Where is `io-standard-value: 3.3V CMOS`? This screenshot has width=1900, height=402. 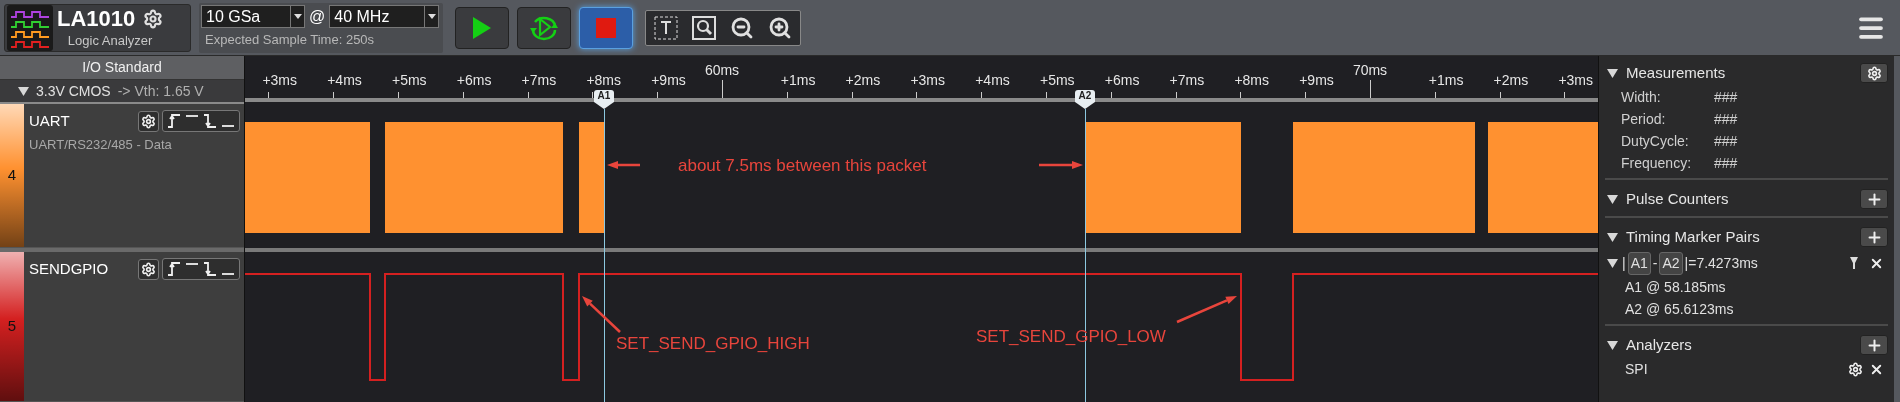
io-standard-value: 3.3V CMOS is located at coordinates (73, 91).